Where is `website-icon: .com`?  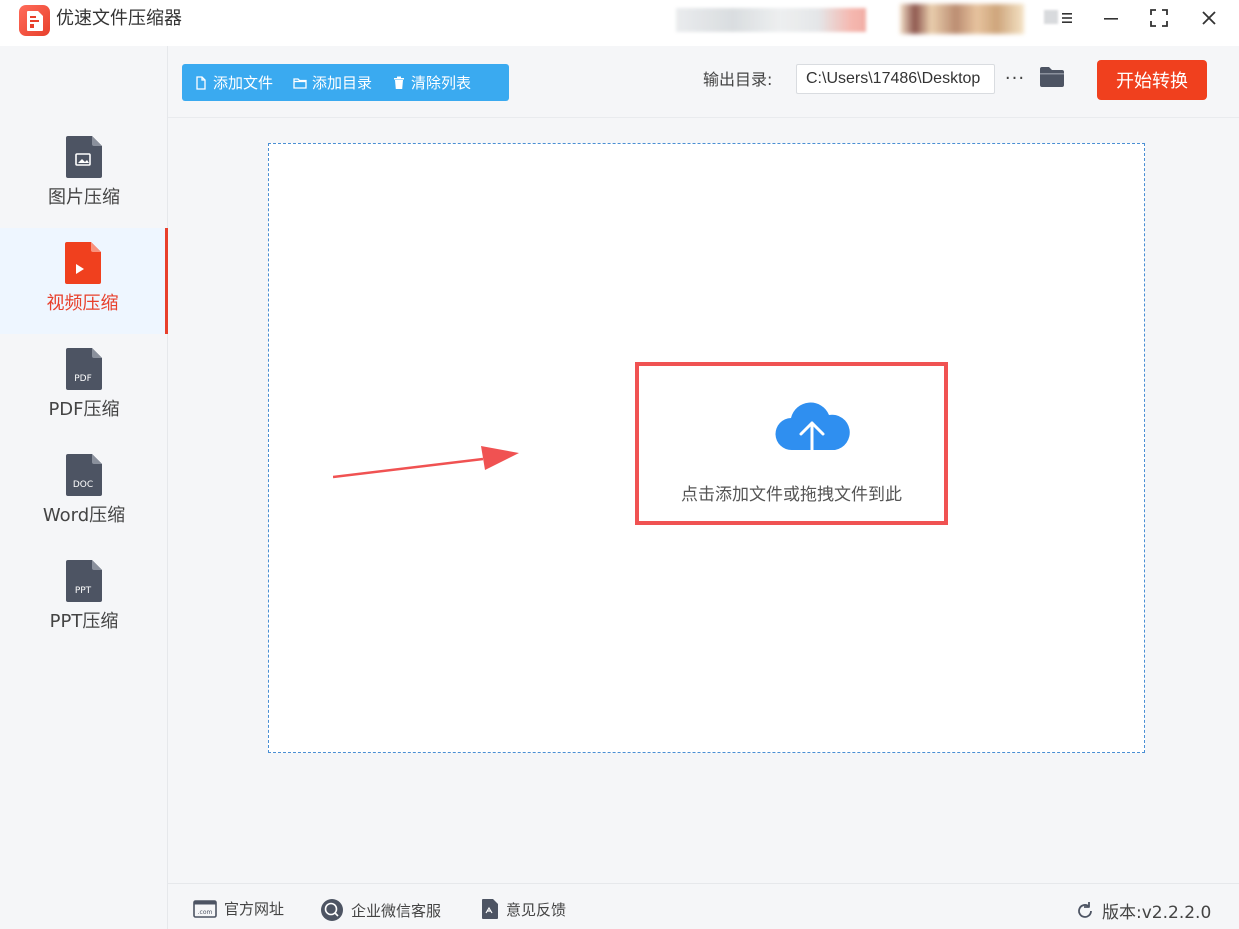
website-icon: .com is located at coordinates (205, 908).